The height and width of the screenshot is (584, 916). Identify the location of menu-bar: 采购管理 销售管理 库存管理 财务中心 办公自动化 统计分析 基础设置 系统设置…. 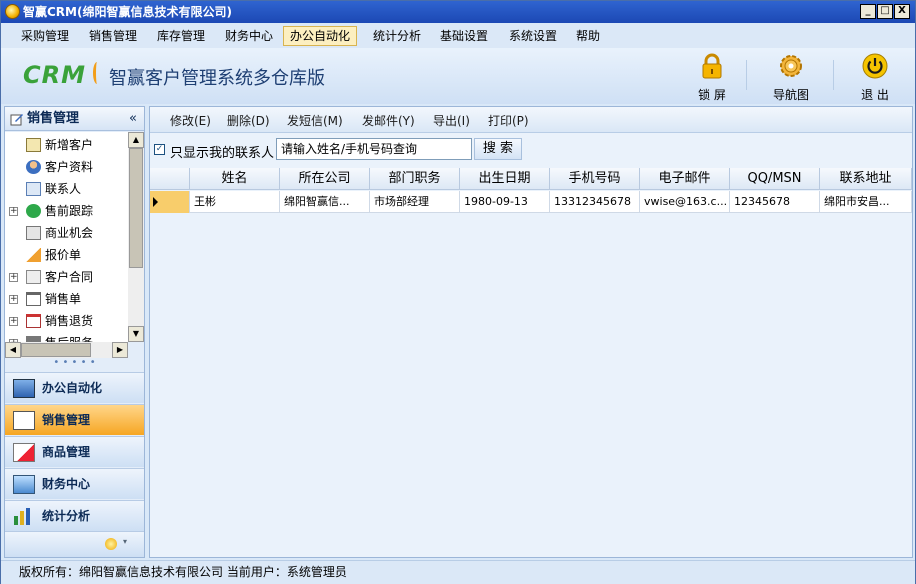
(458, 36).